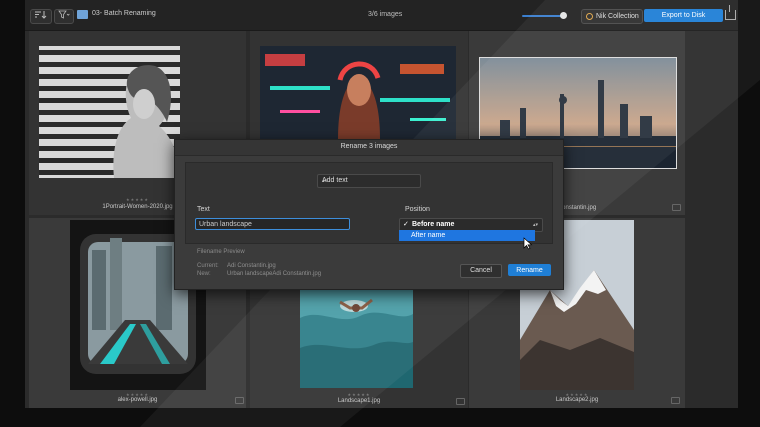 The width and height of the screenshot is (760, 427). Describe the element at coordinates (617, 16) in the screenshot. I see `nik-label: Nik Collection` at that location.